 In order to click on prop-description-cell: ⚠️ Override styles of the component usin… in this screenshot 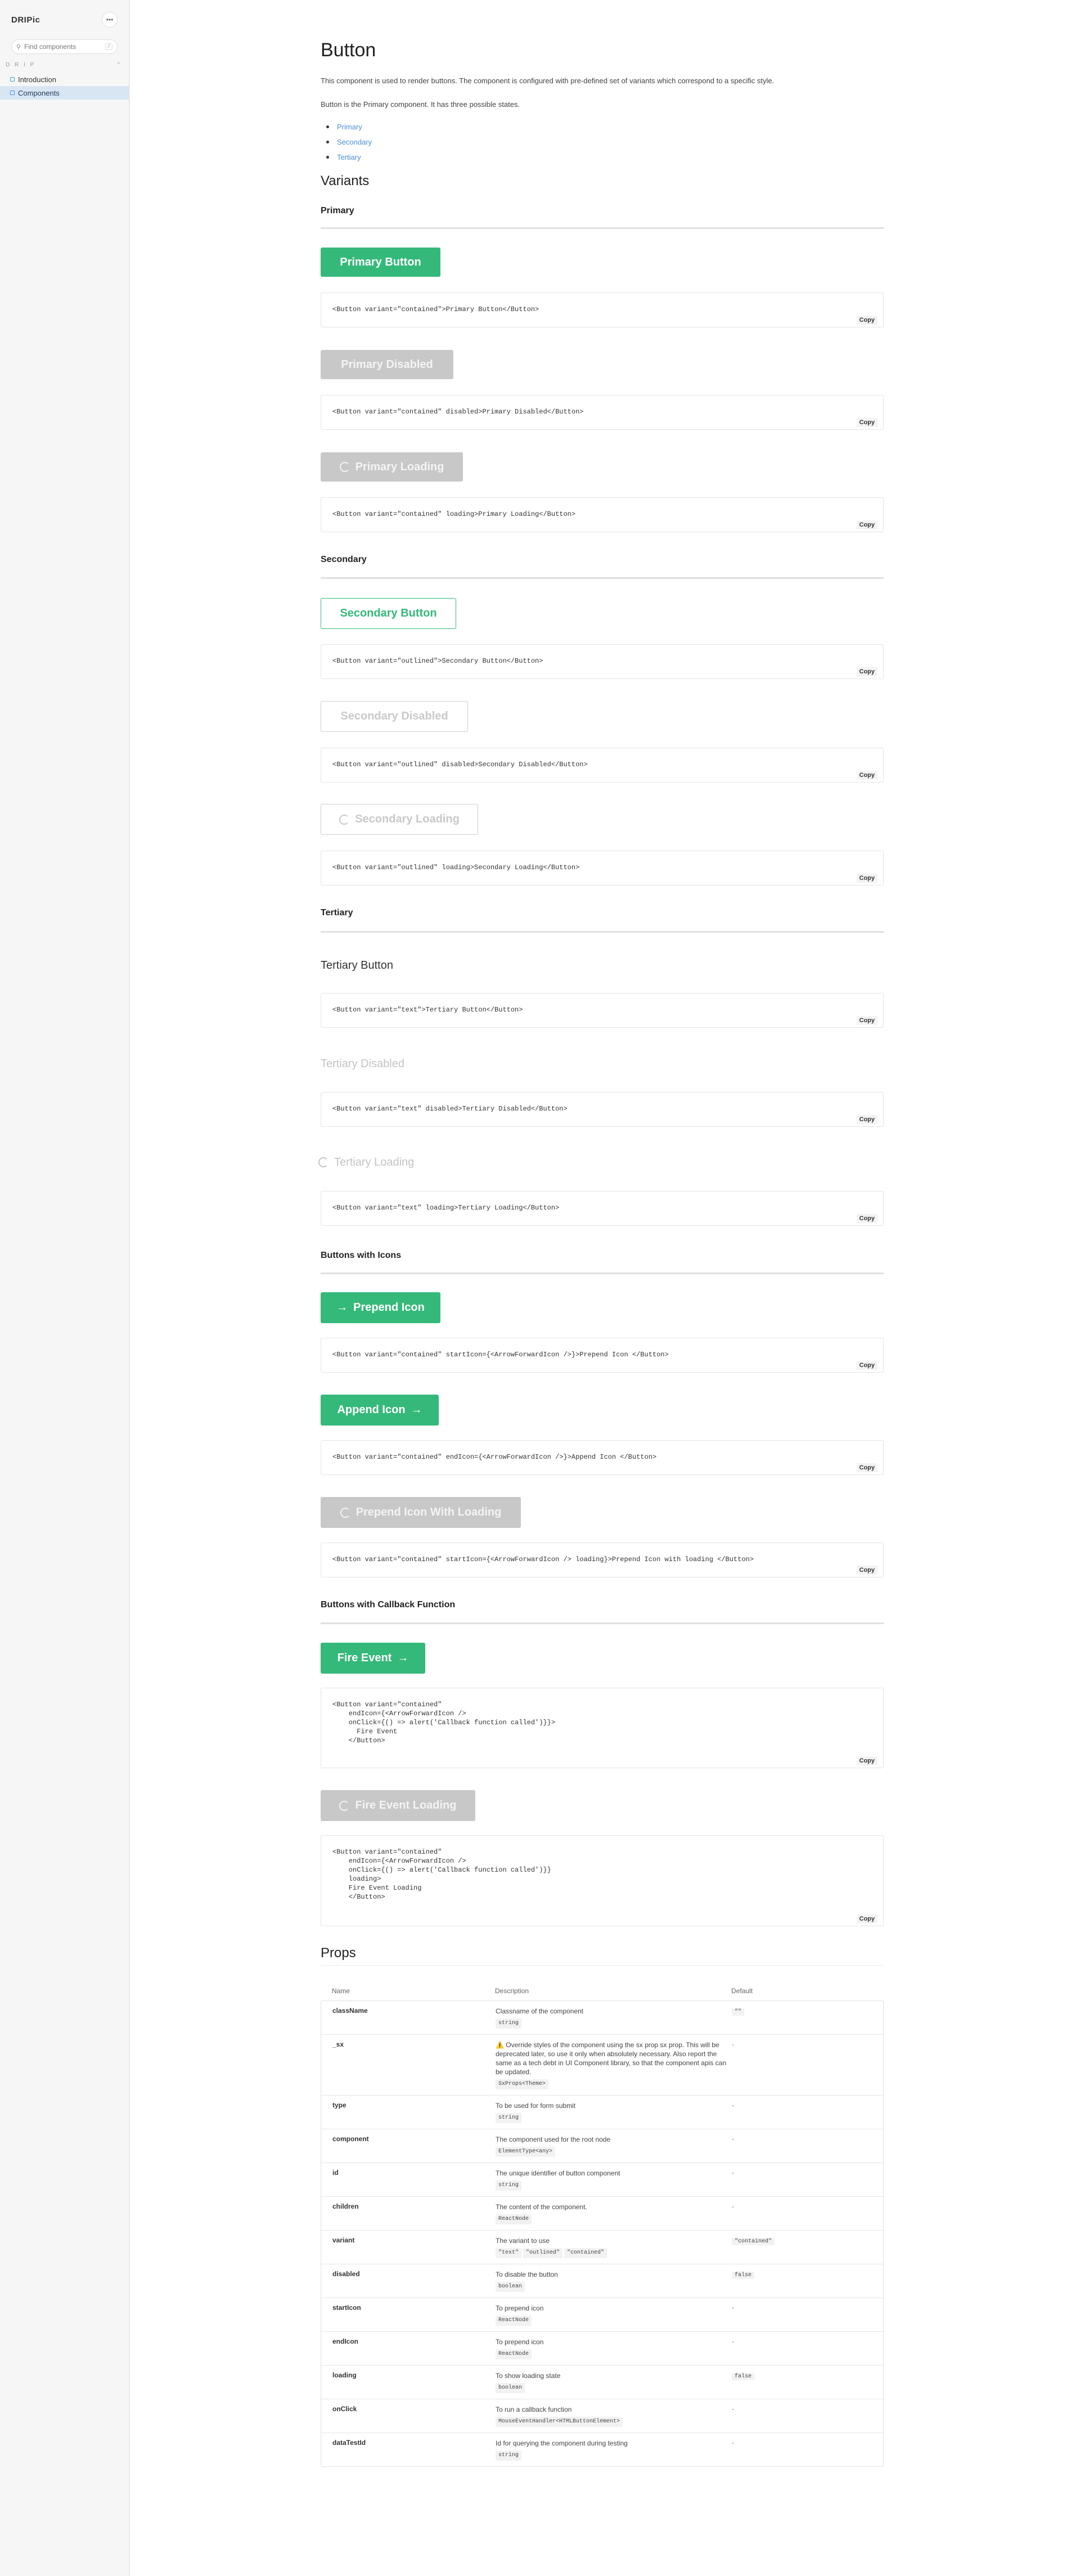, I will do `click(612, 2064)`.